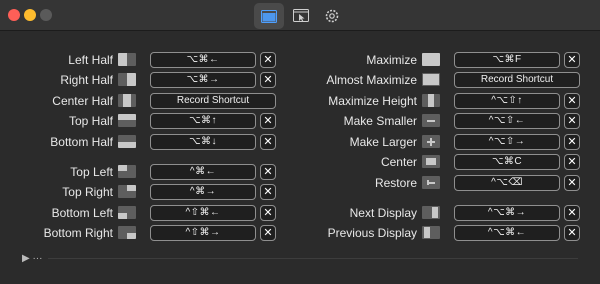  I want to click on label-bottom-left: Bottom Left, so click(82, 213).